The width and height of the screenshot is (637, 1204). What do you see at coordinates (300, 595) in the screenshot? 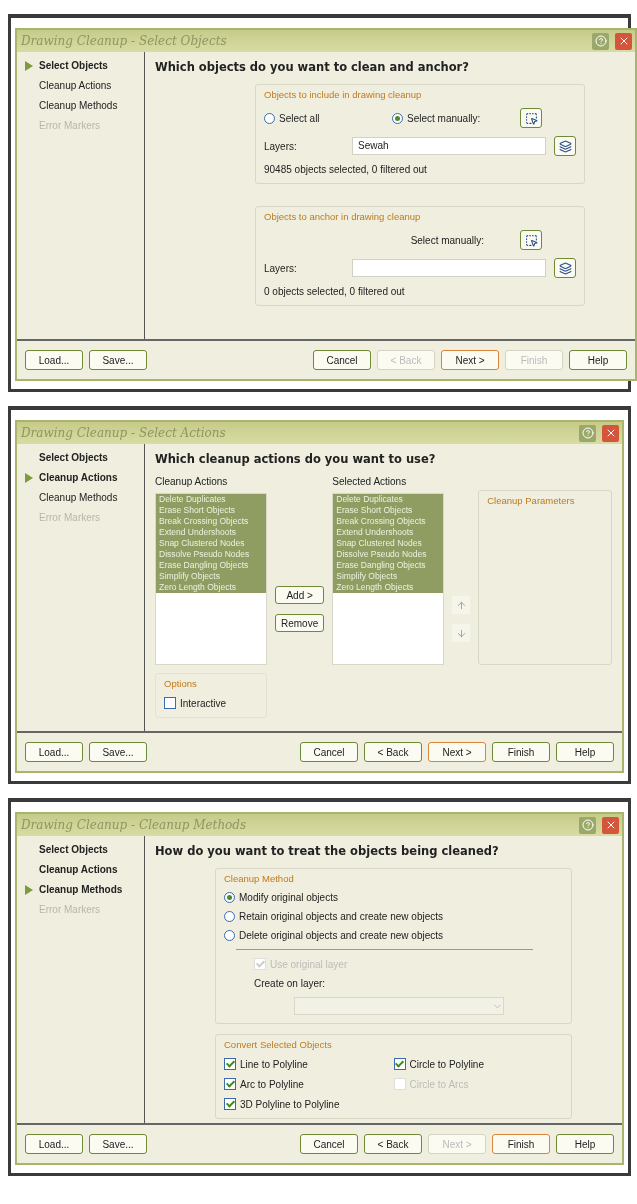
I see `add-button: Add >` at bounding box center [300, 595].